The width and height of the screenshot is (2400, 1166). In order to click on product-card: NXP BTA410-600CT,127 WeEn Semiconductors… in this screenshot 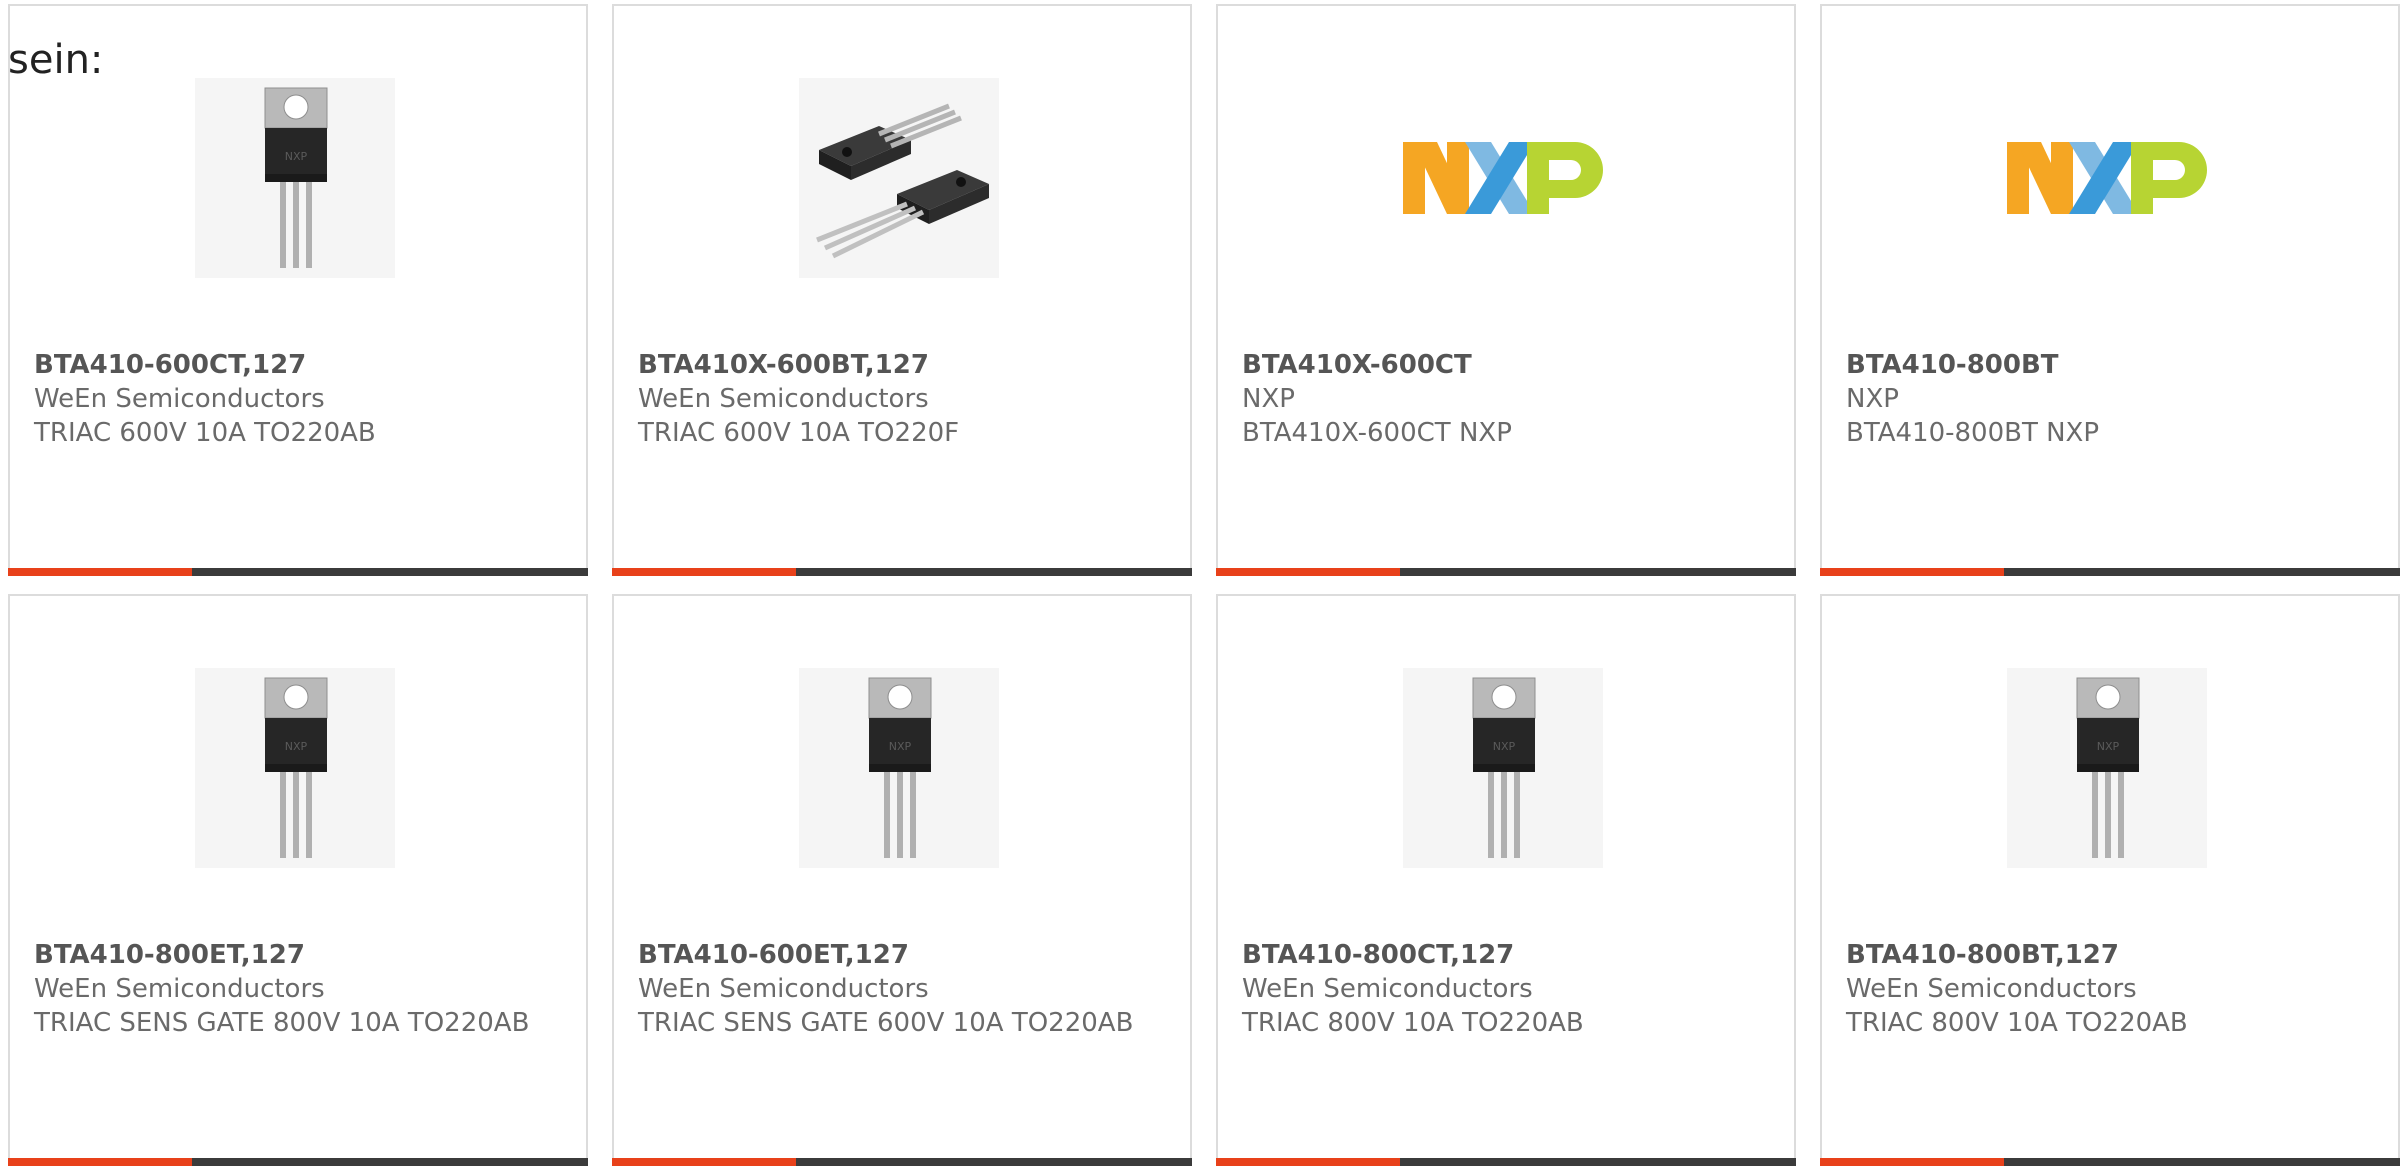, I will do `click(298, 290)`.